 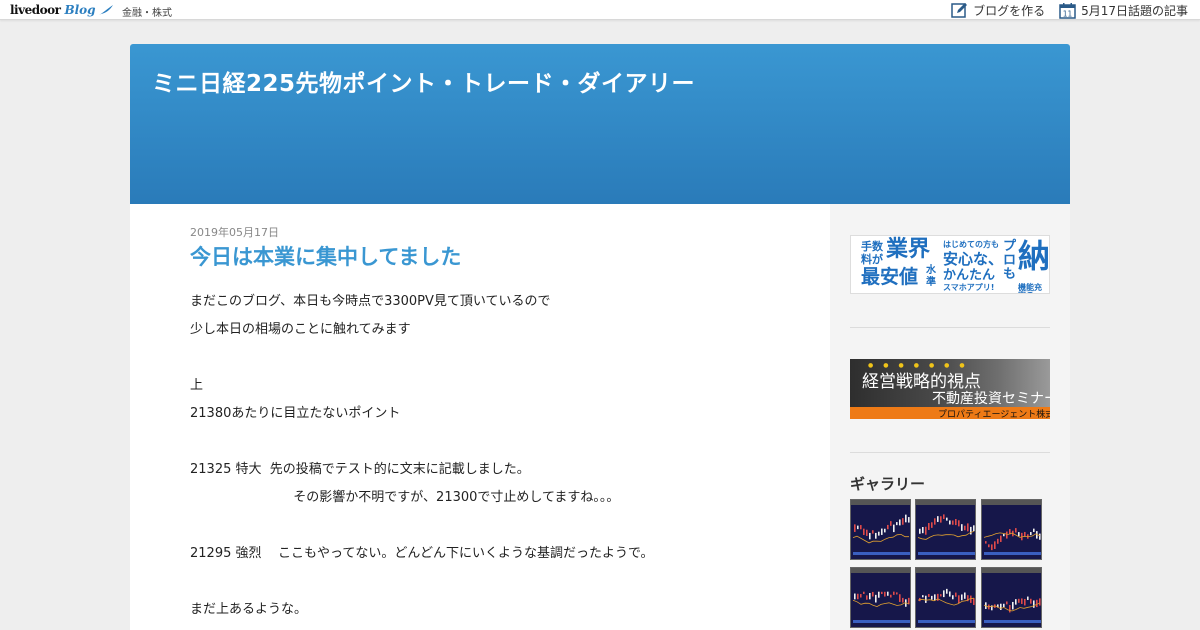 I want to click on logo-blog-text: Blog, so click(x=80, y=10).